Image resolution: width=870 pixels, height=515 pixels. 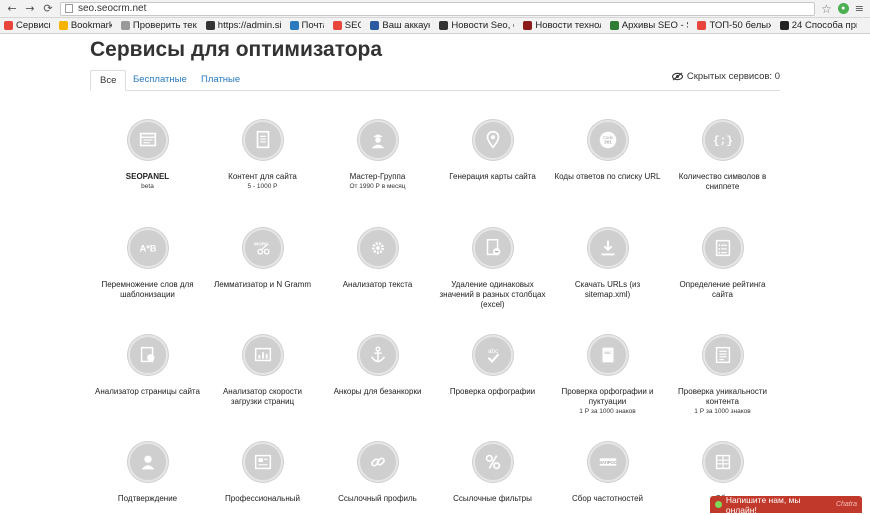 What do you see at coordinates (722, 411) in the screenshot?
I see `service-subtitle: 1 Р за 1000 знаков` at bounding box center [722, 411].